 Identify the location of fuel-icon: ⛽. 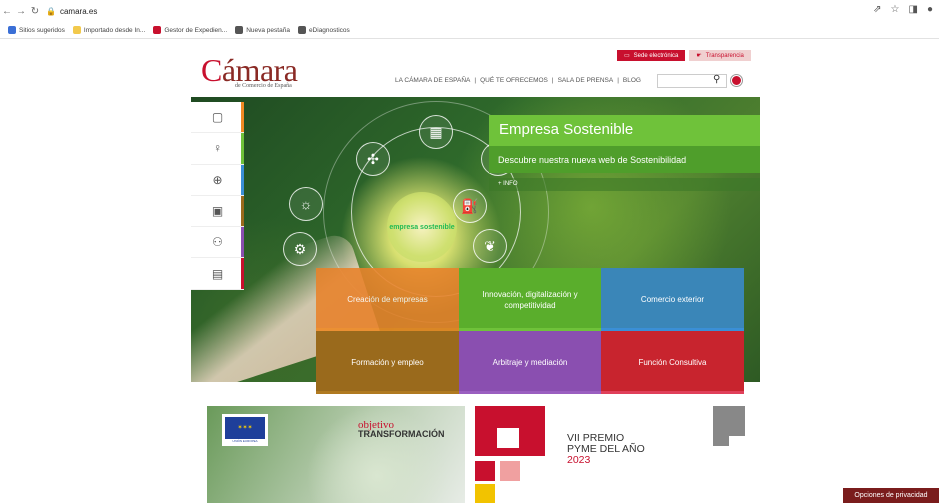
(470, 206).